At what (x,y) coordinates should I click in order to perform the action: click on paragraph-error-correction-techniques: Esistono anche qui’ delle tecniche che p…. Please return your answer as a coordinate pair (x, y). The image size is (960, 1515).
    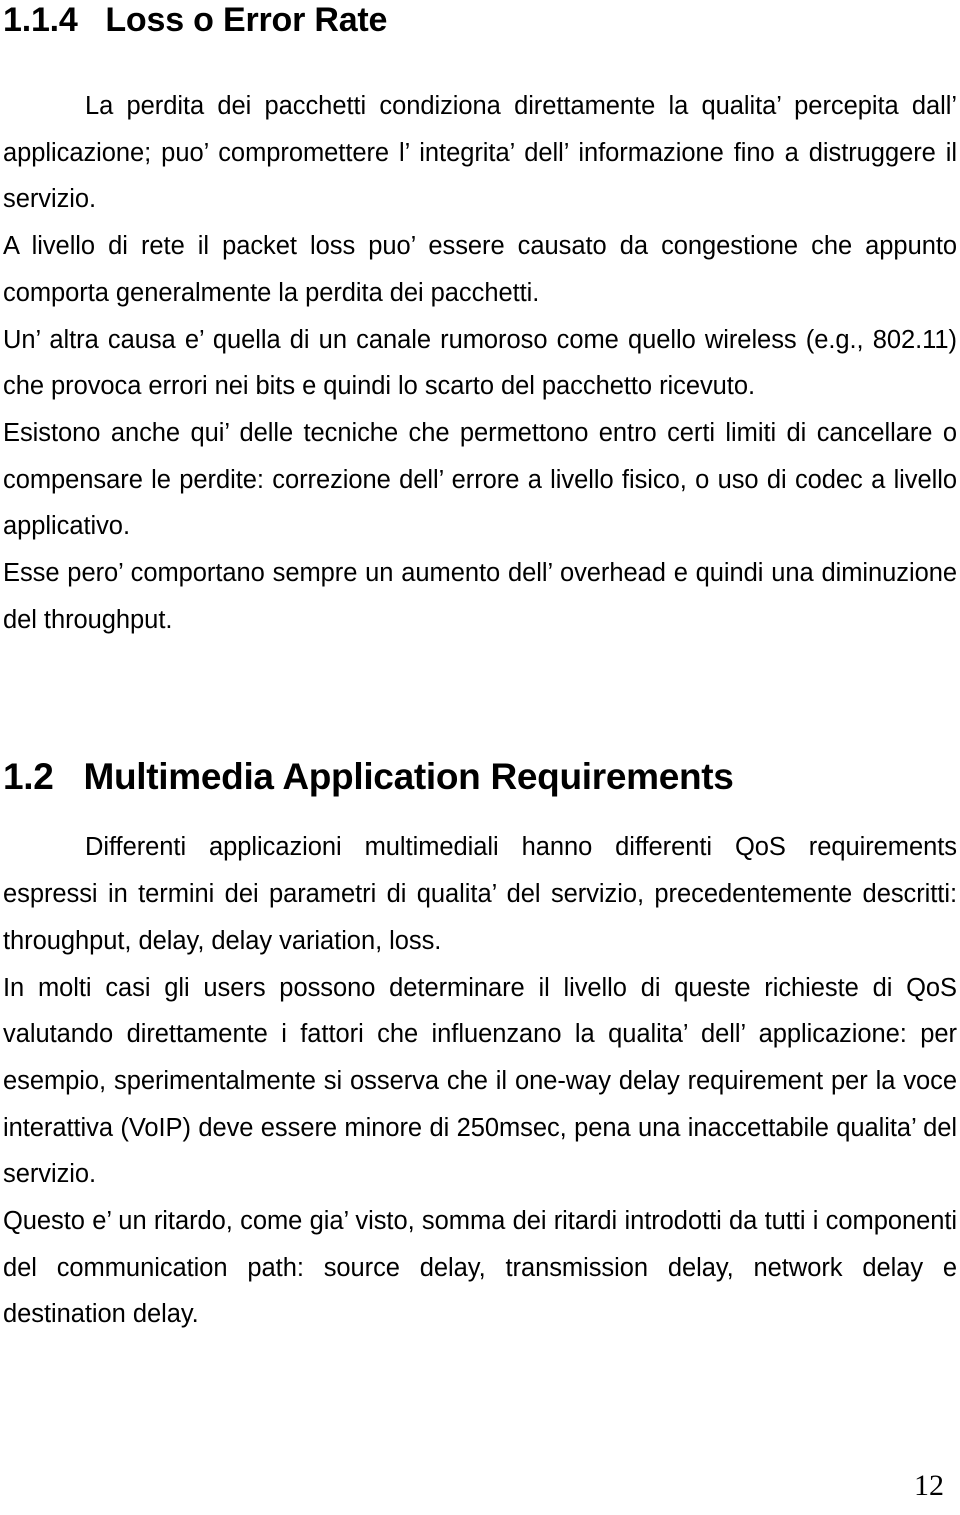
    Looking at the image, I should click on (480, 479).